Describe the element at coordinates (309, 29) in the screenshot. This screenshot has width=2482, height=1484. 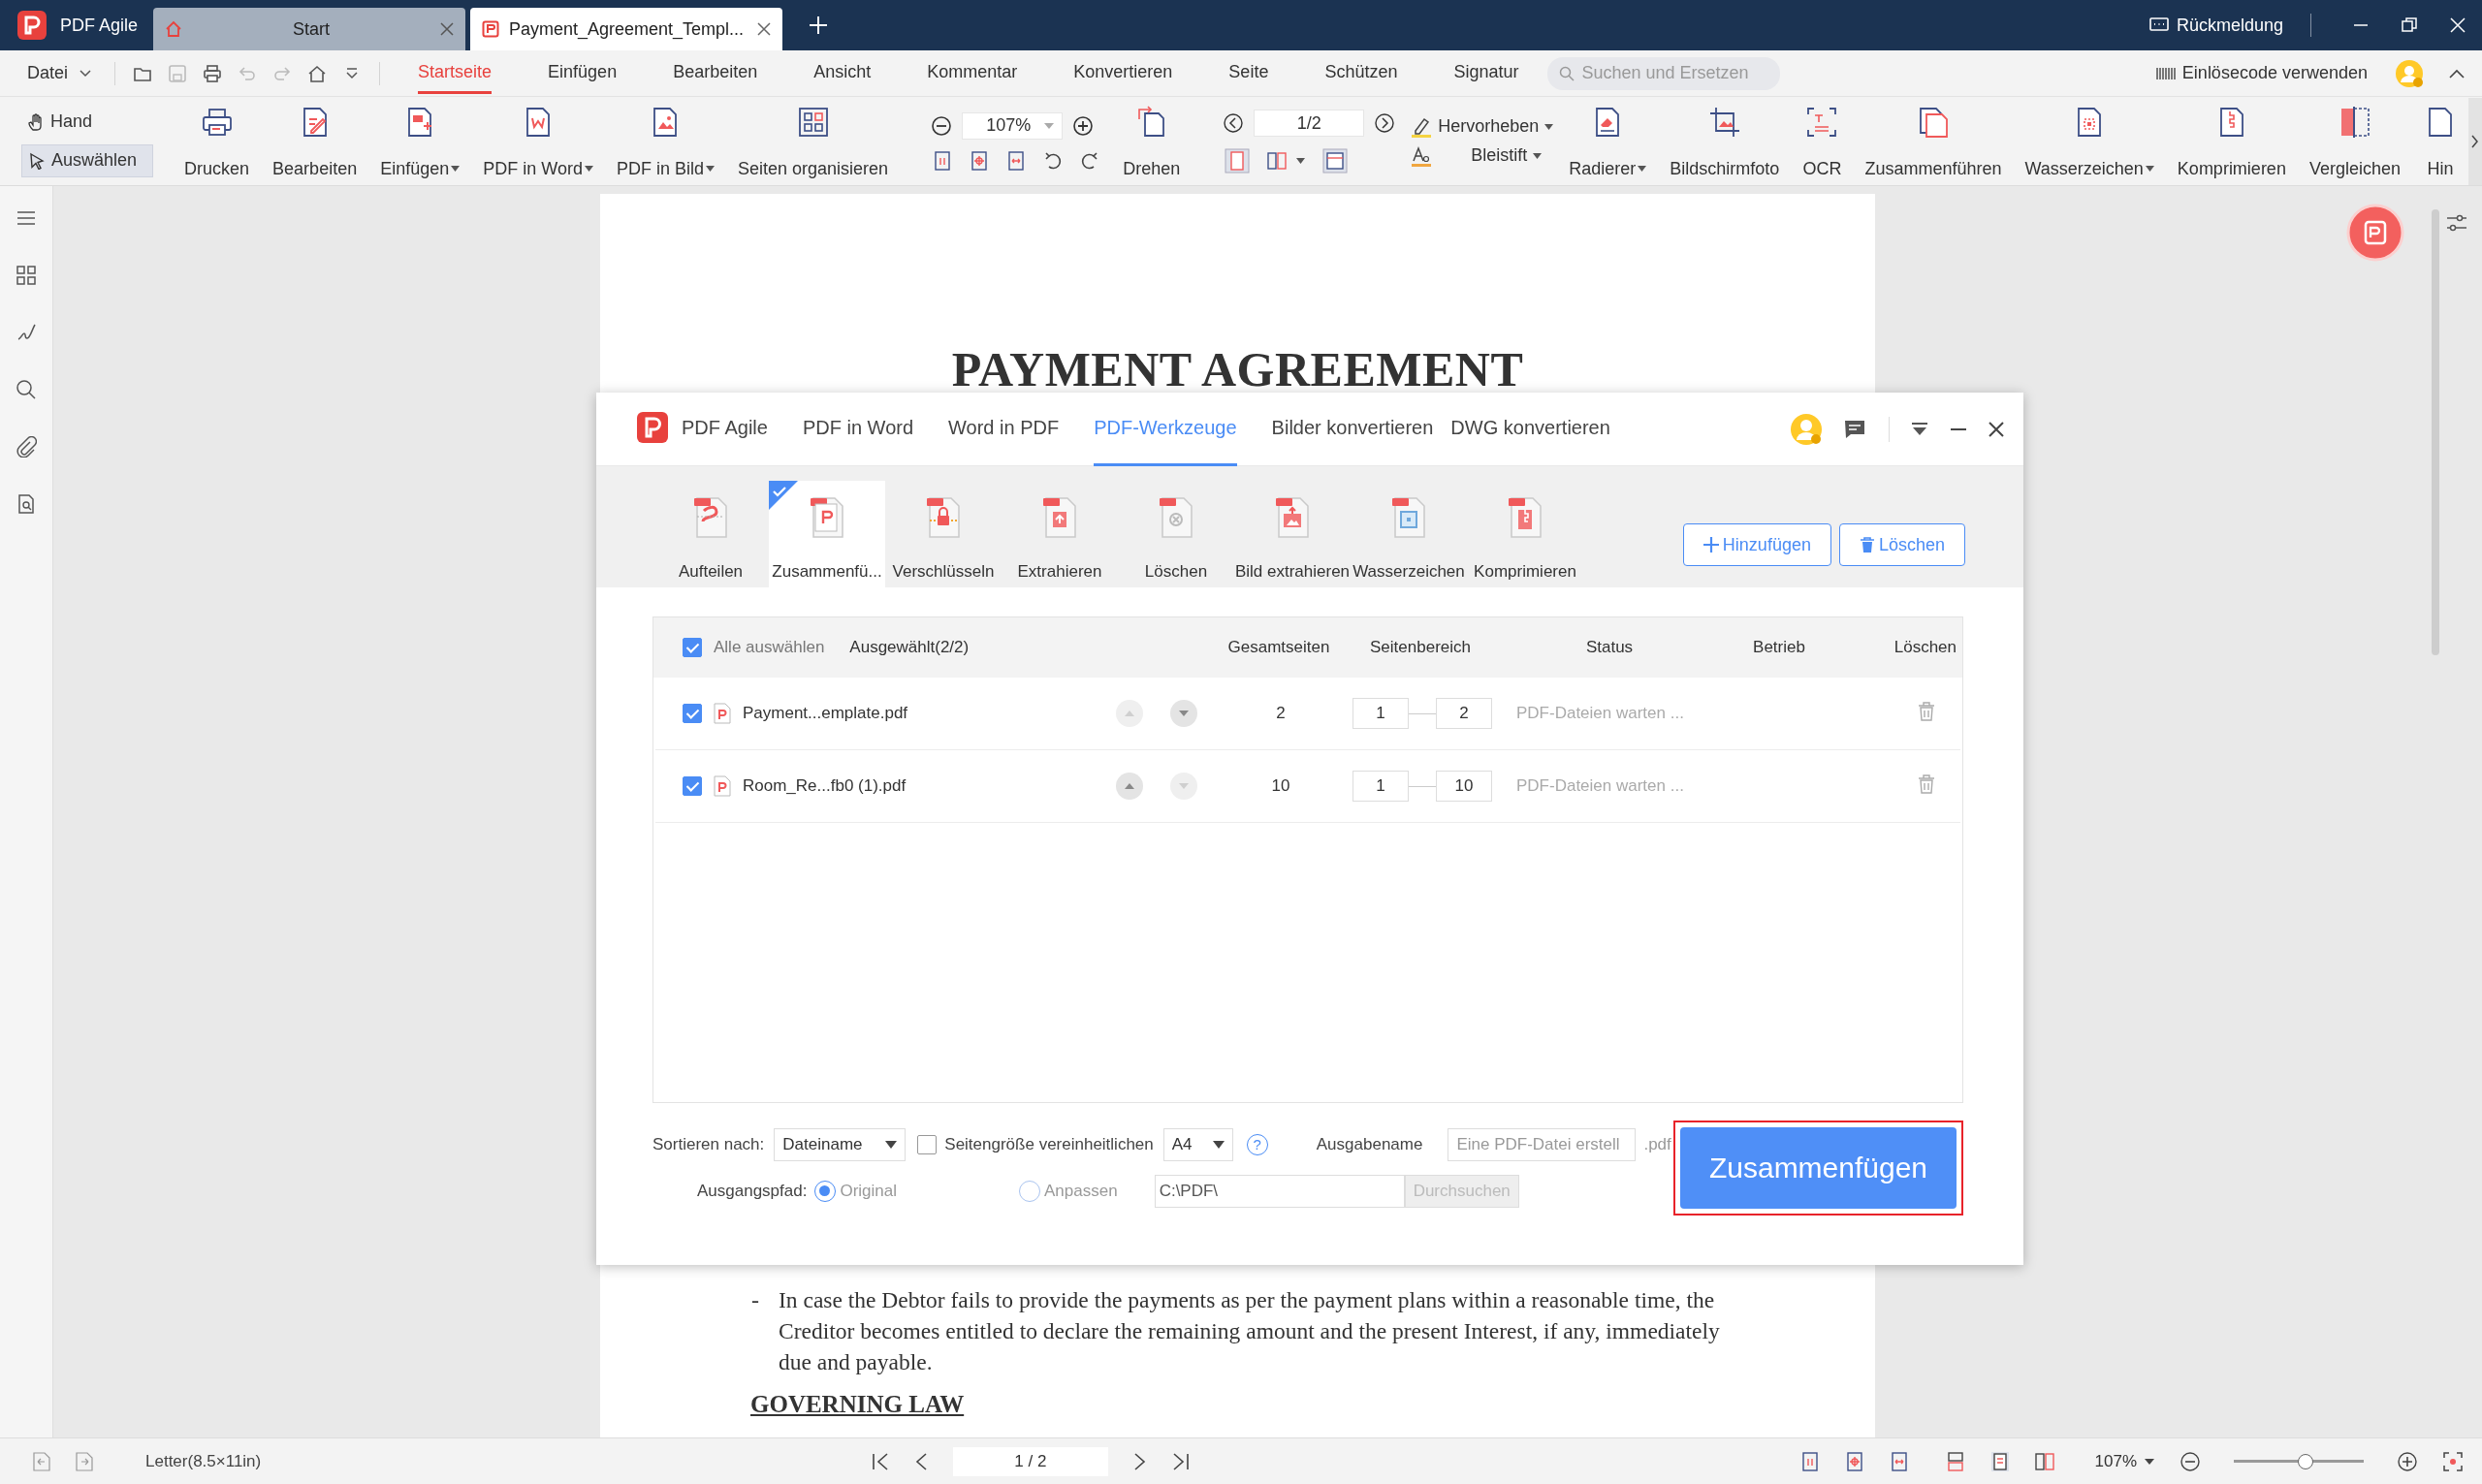
I see `document-tab: Start` at that location.